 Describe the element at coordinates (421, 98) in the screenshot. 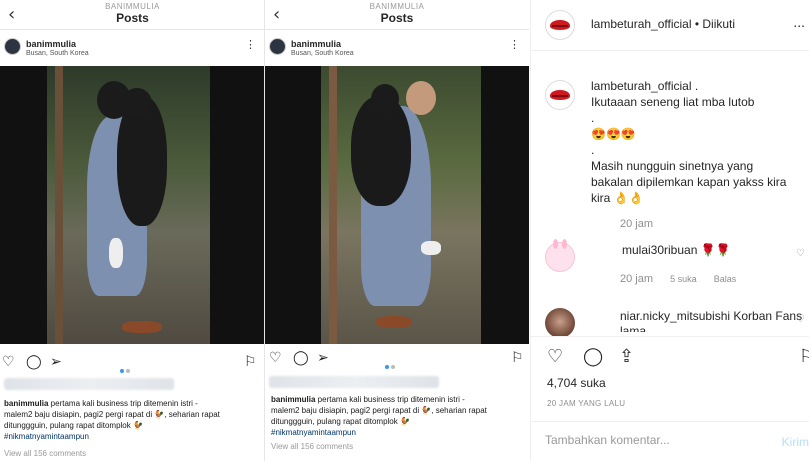

I see `man-face` at that location.